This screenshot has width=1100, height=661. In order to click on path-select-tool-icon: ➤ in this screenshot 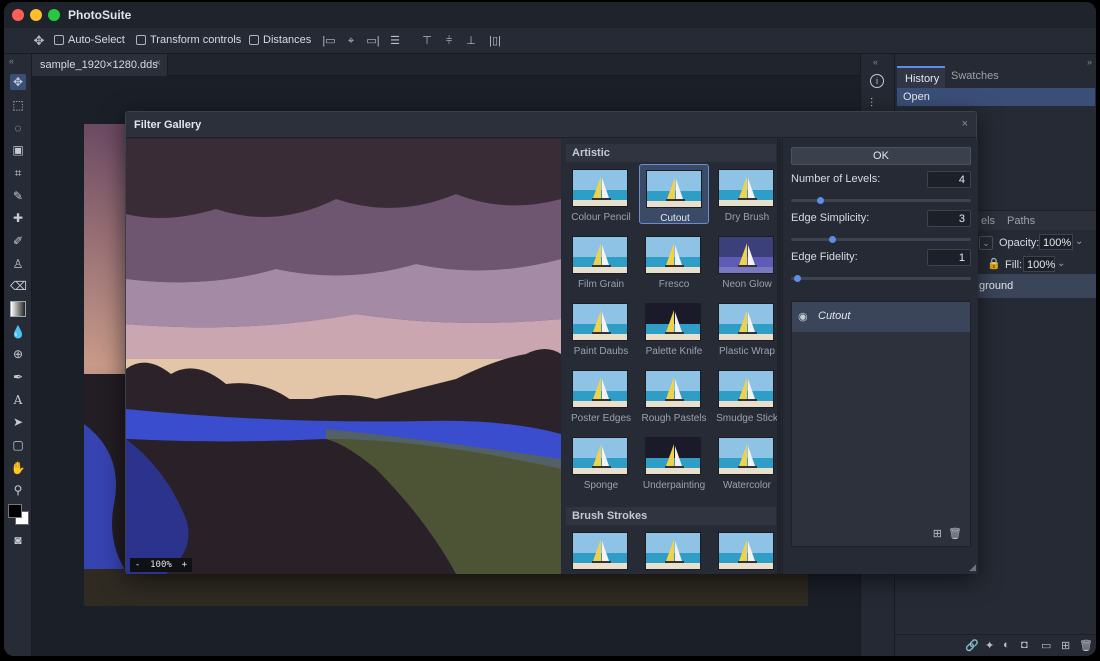, I will do `click(18, 422)`.